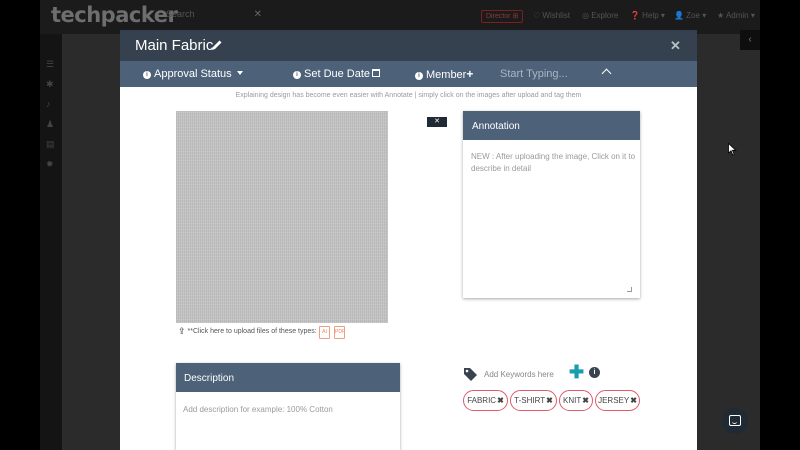  What do you see at coordinates (647, 15) in the screenshot?
I see `nav-help: ❓ Help ▾` at bounding box center [647, 15].